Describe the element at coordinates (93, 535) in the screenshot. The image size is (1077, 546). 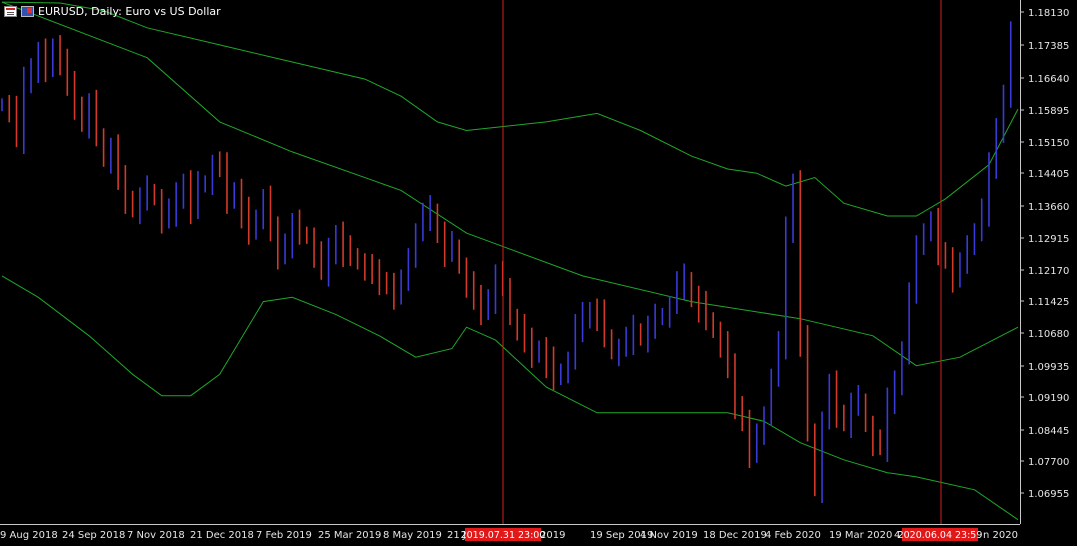
I see `x-tick-label: 24 Sep 2018` at that location.